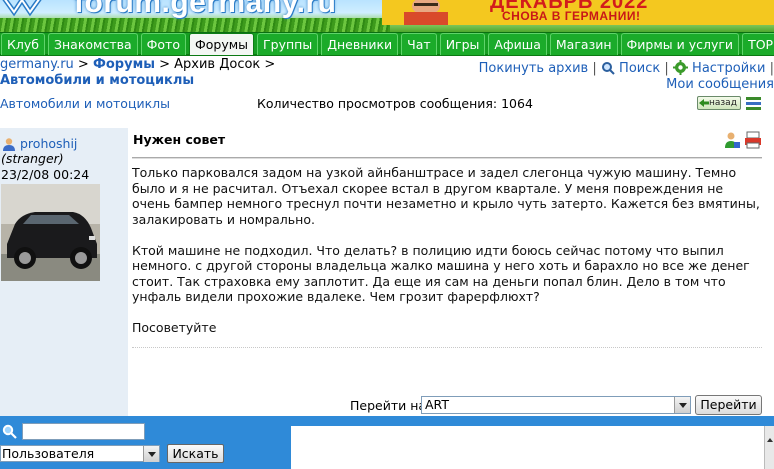  I want to click on forum-name-link: Автомобили и мотоциклы, so click(85, 103).